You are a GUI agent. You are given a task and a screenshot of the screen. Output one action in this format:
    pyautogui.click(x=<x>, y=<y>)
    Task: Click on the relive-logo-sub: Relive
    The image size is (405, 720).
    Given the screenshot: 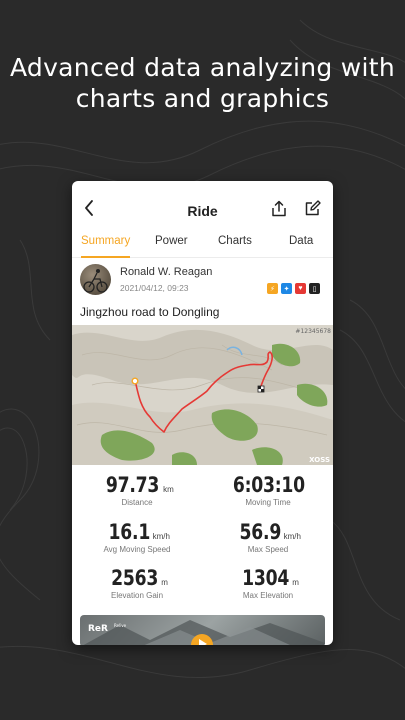 What is the action you would take?
    pyautogui.click(x=120, y=625)
    